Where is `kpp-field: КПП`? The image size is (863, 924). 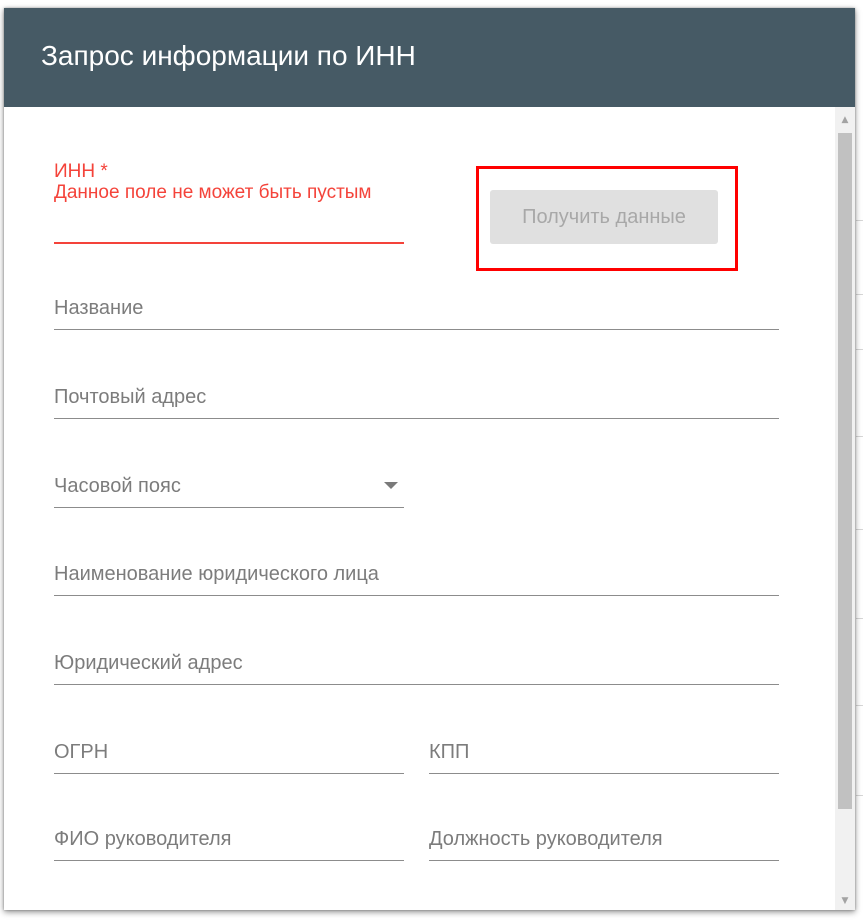 kpp-field: КПП is located at coordinates (604, 751).